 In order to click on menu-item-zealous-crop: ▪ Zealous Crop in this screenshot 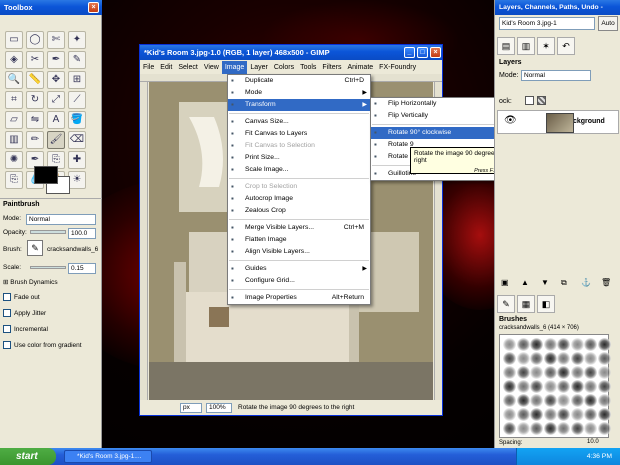, I will do `click(299, 211)`.